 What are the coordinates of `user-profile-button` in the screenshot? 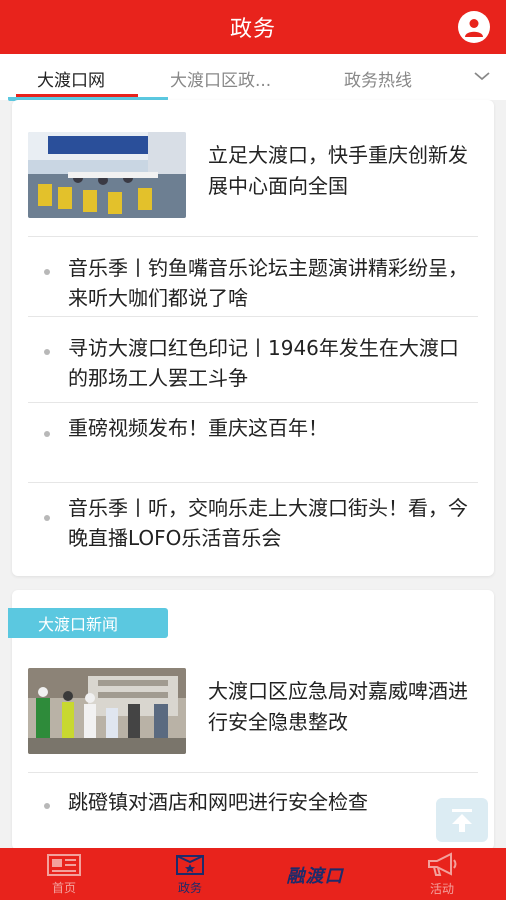 It's located at (474, 27).